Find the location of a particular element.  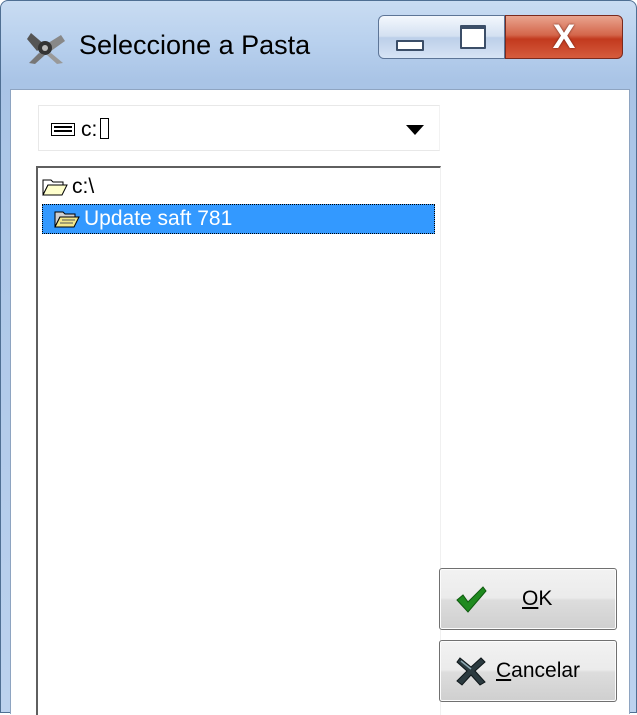

minimize-icon is located at coordinates (410, 45).